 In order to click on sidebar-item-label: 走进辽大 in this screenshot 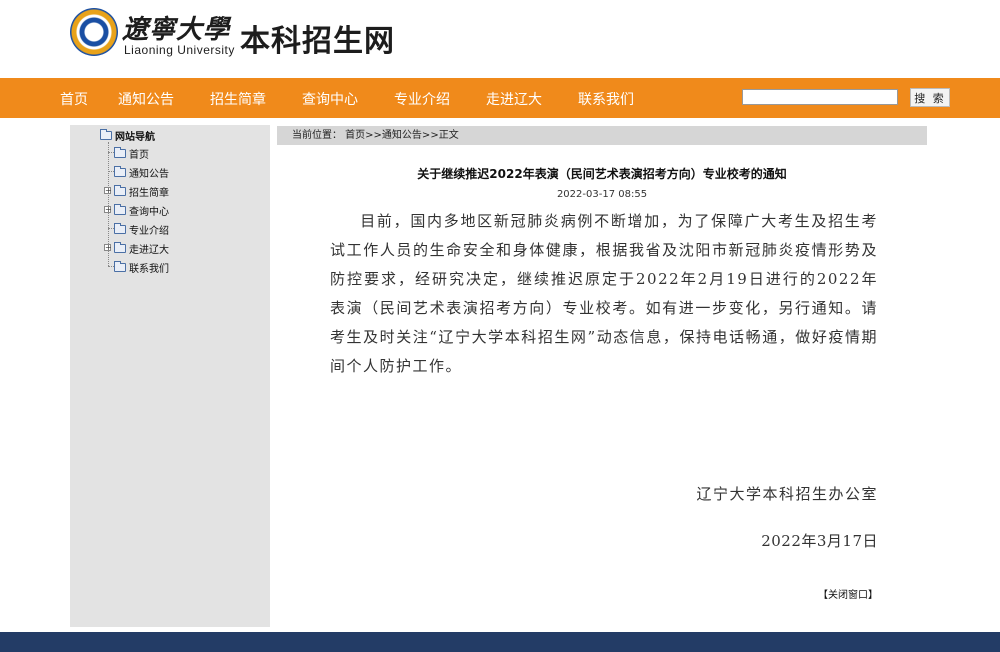, I will do `click(149, 250)`.